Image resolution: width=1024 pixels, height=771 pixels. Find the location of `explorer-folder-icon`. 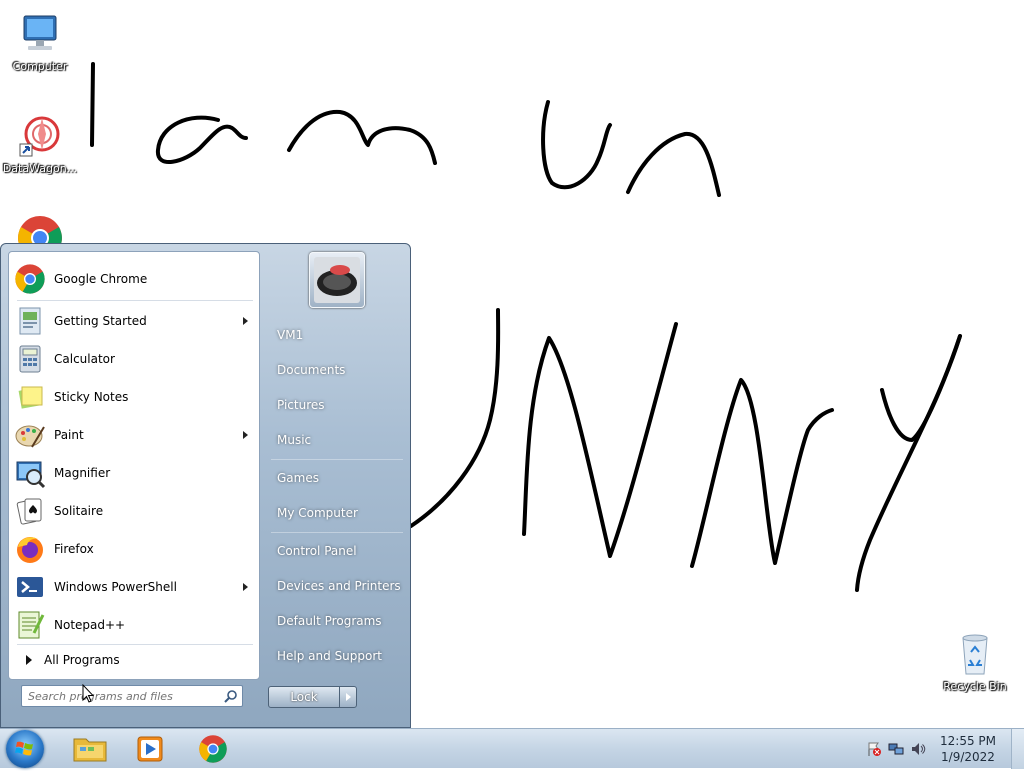

explorer-folder-icon is located at coordinates (90, 750).